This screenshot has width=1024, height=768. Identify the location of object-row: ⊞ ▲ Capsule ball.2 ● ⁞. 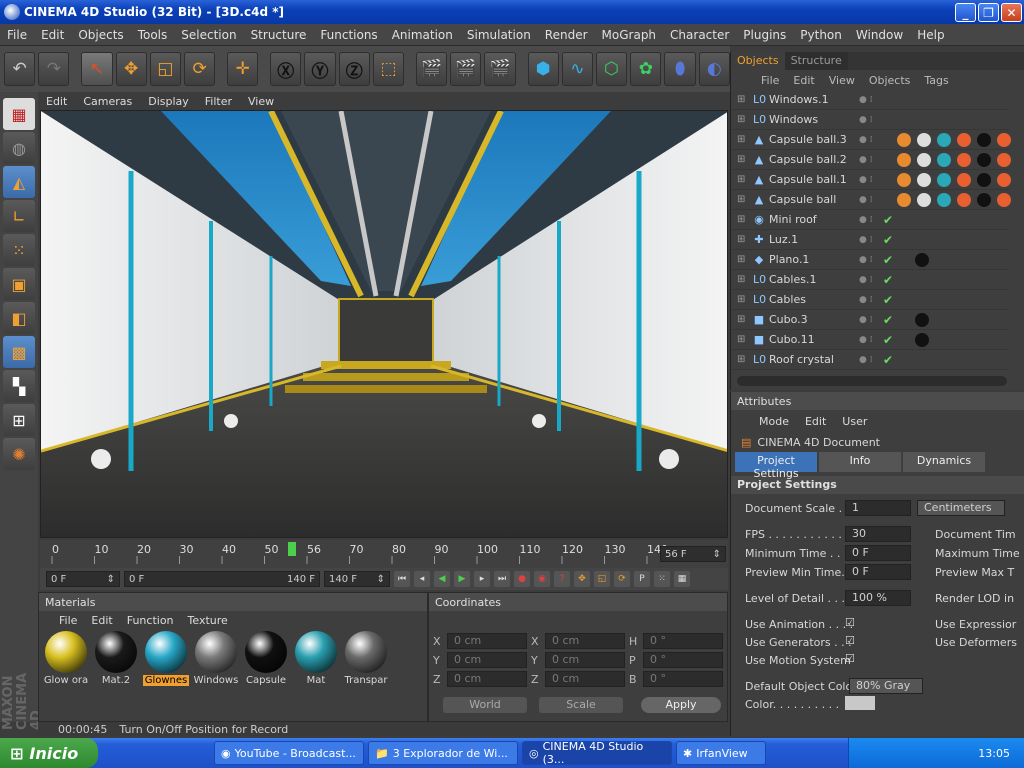
(871, 160).